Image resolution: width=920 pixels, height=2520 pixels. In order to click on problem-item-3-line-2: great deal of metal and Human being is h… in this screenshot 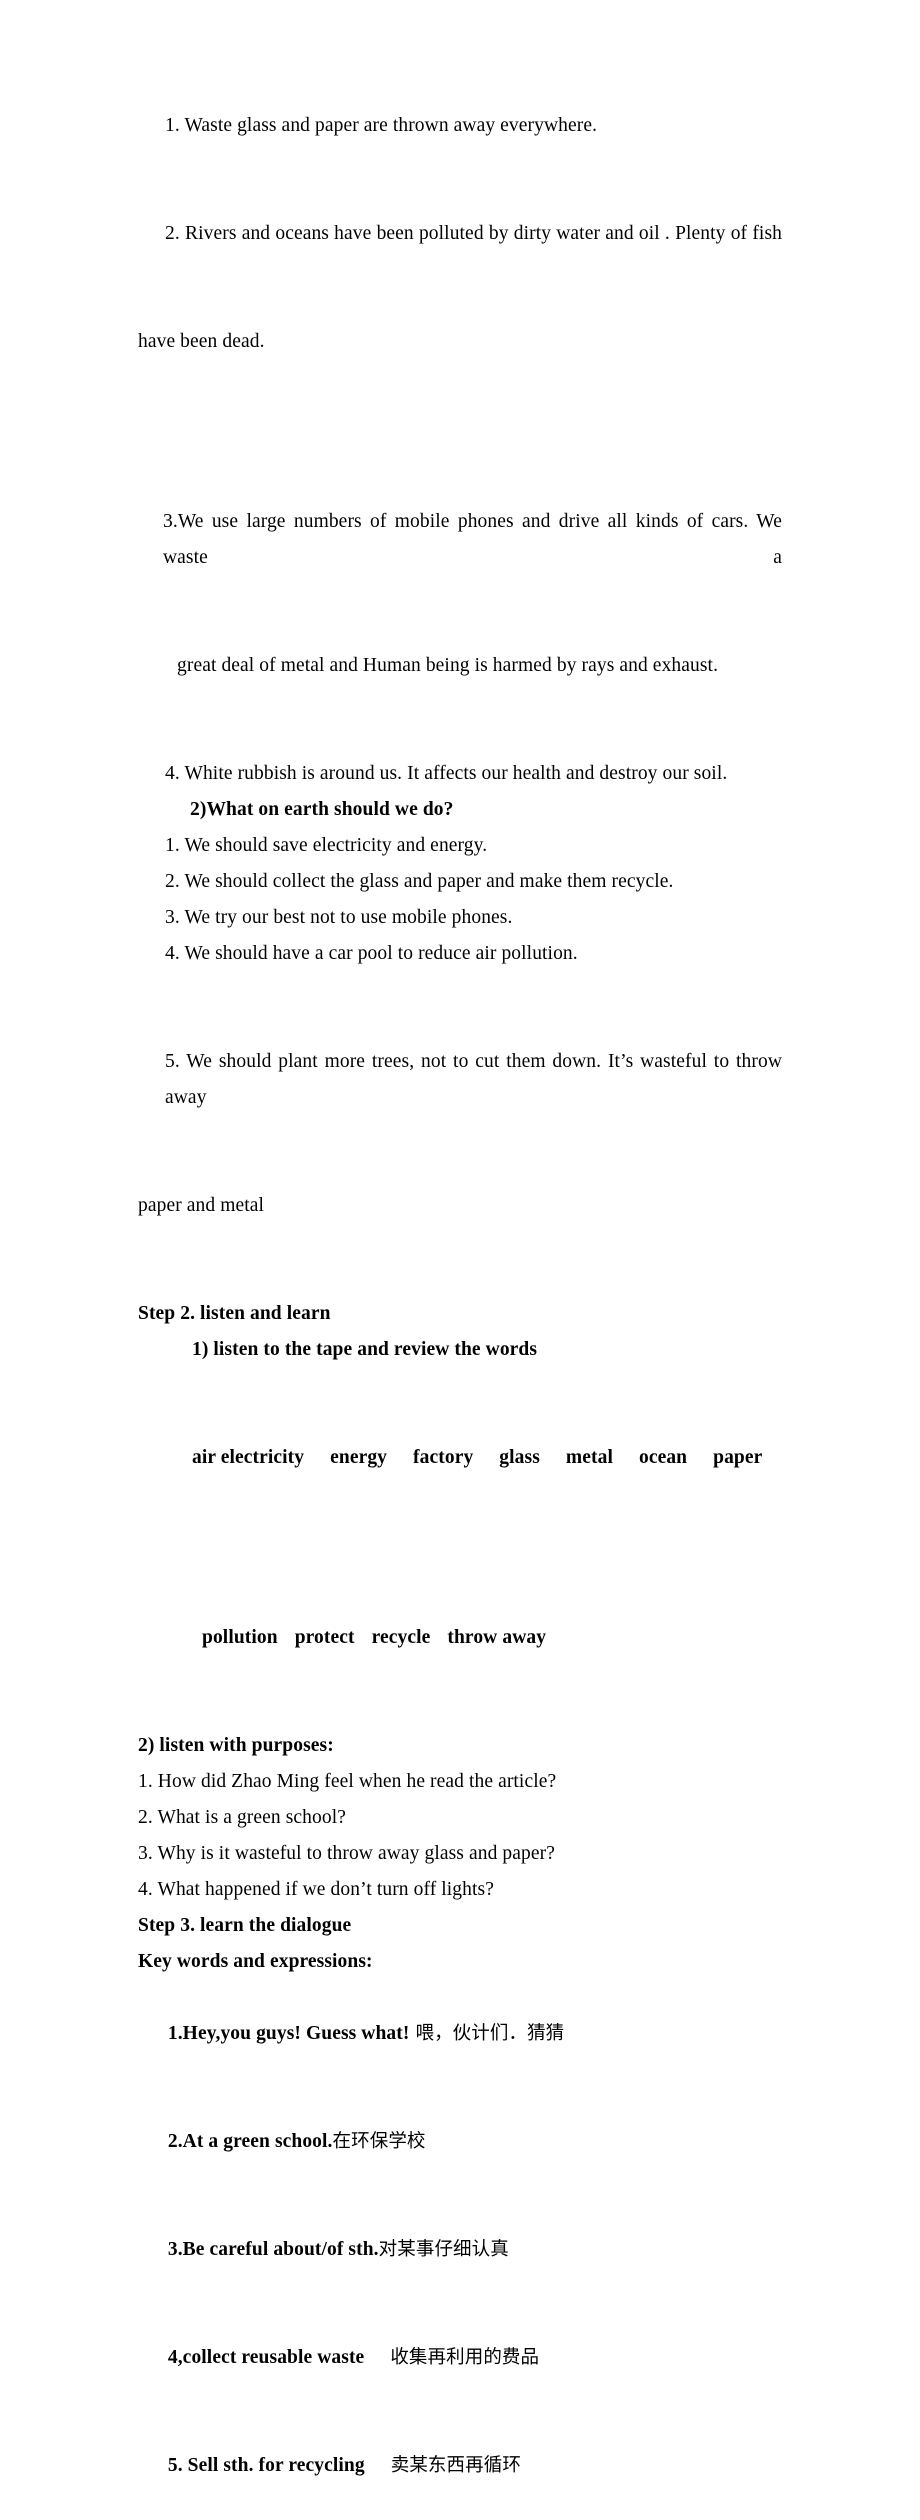, I will do `click(448, 665)`.